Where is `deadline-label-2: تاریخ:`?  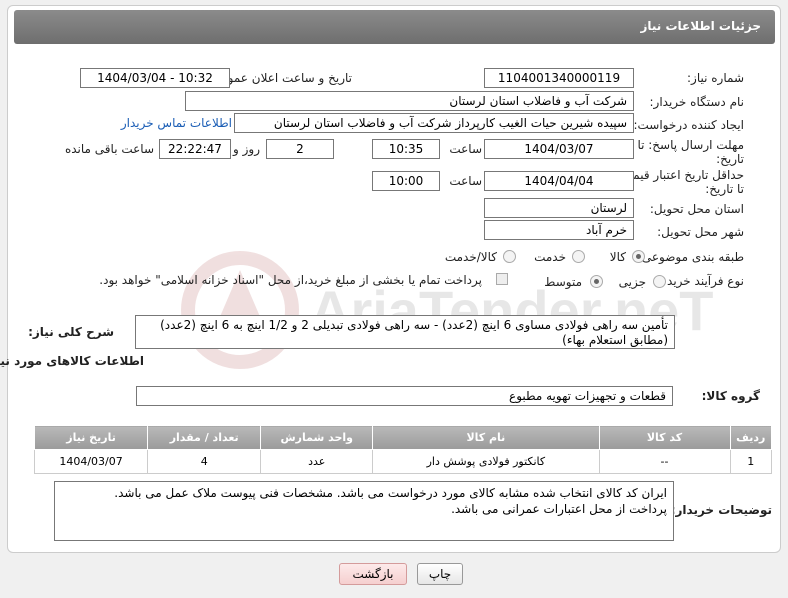 deadline-label-2: تاریخ: is located at coordinates (730, 159).